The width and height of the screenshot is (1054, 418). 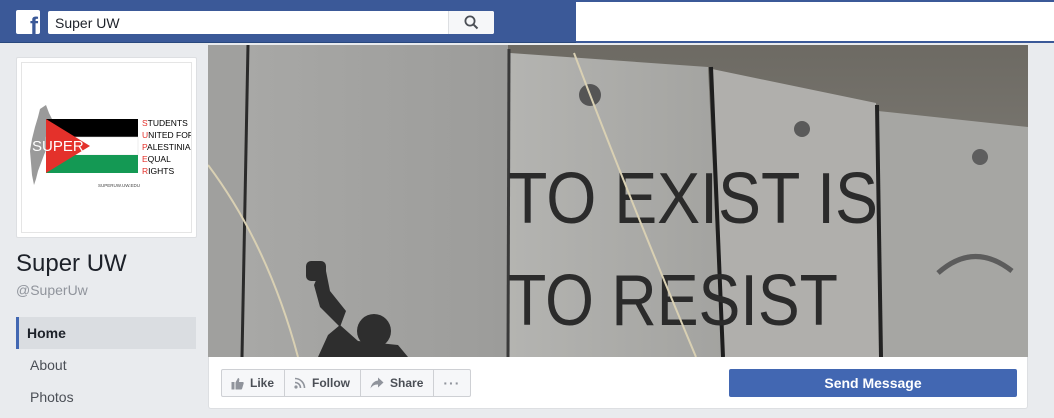 What do you see at coordinates (71, 264) in the screenshot?
I see `page-title: Super UW` at bounding box center [71, 264].